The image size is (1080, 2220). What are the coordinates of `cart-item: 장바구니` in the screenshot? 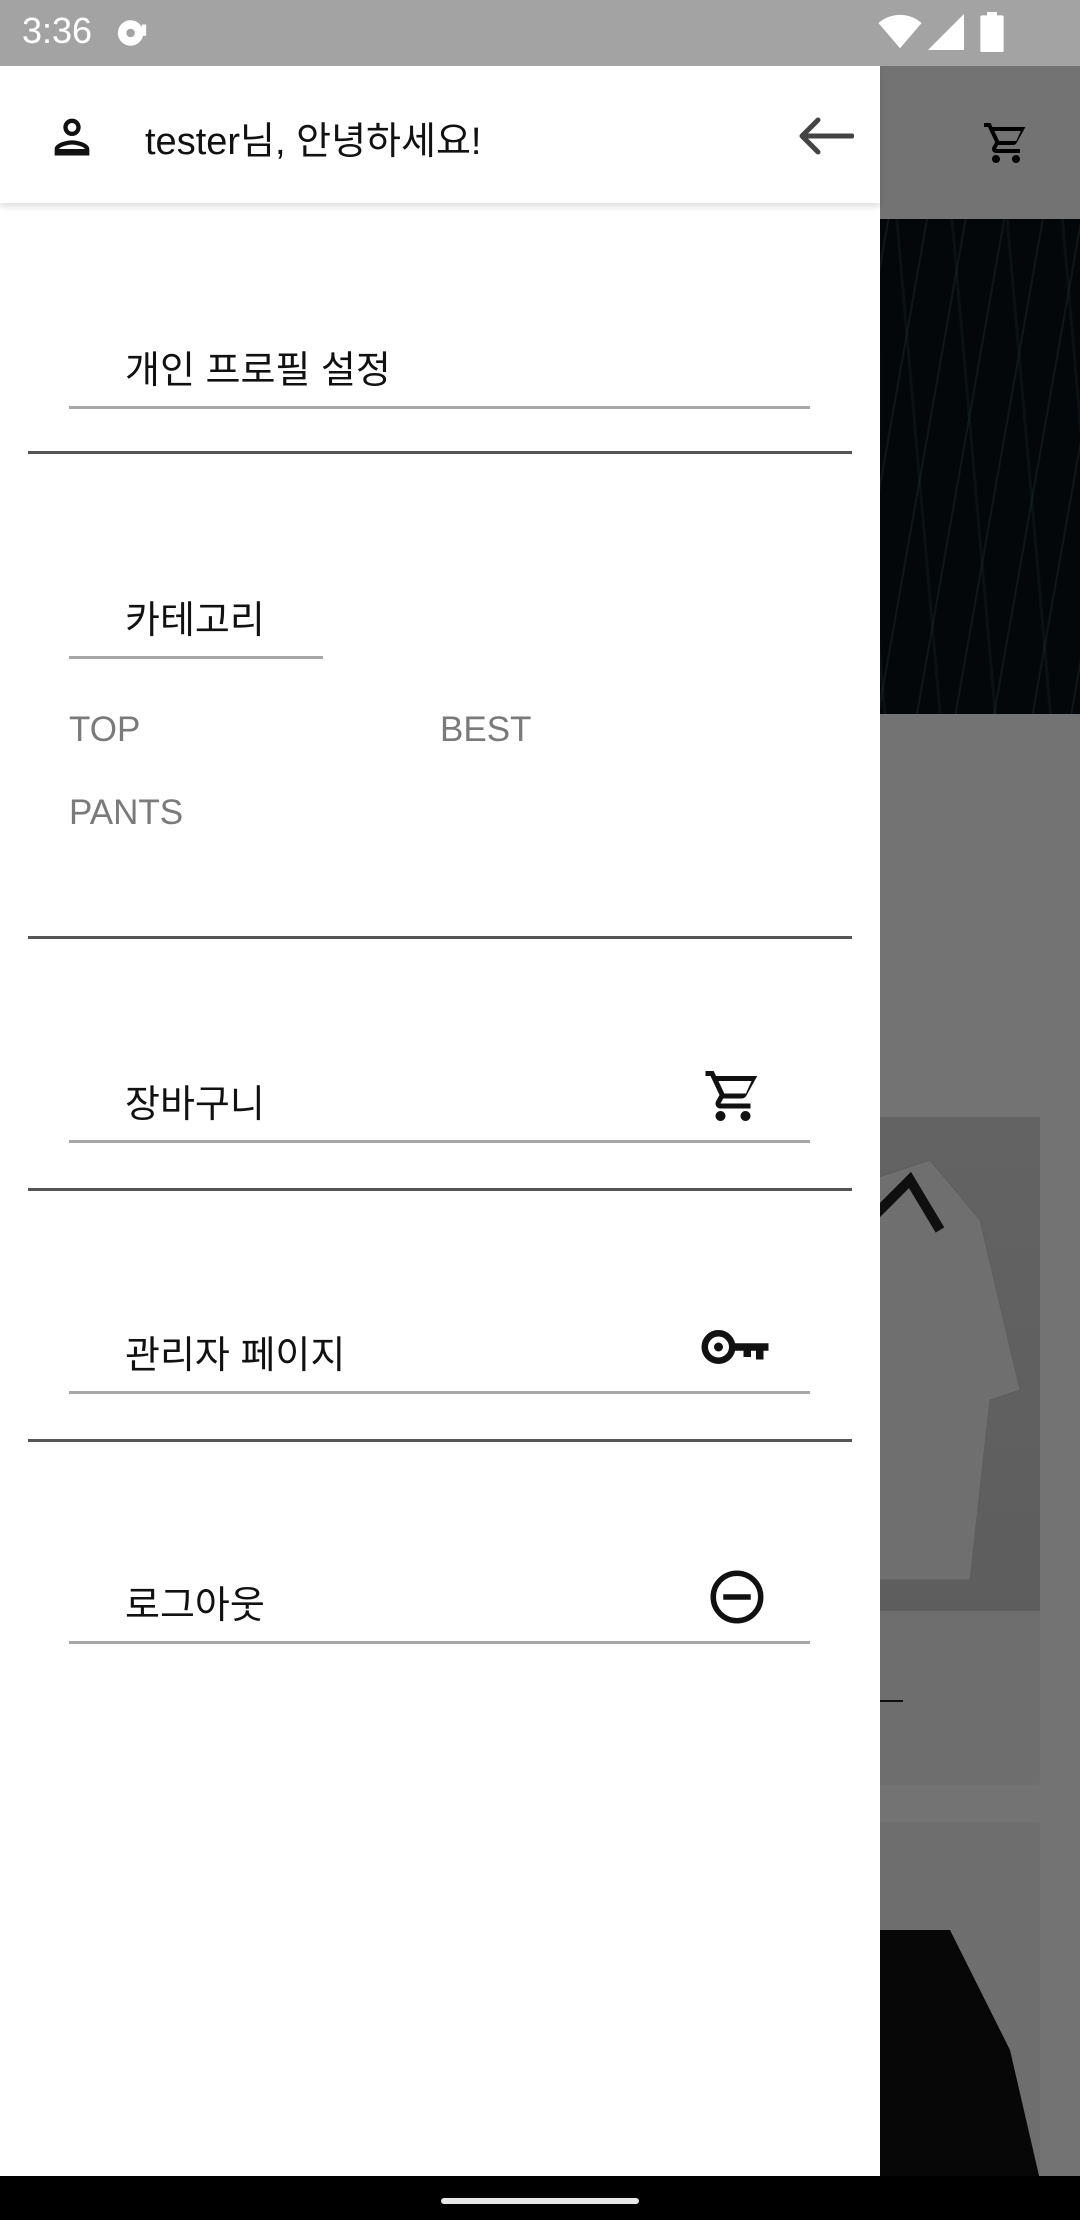 It's located at (439, 1100).